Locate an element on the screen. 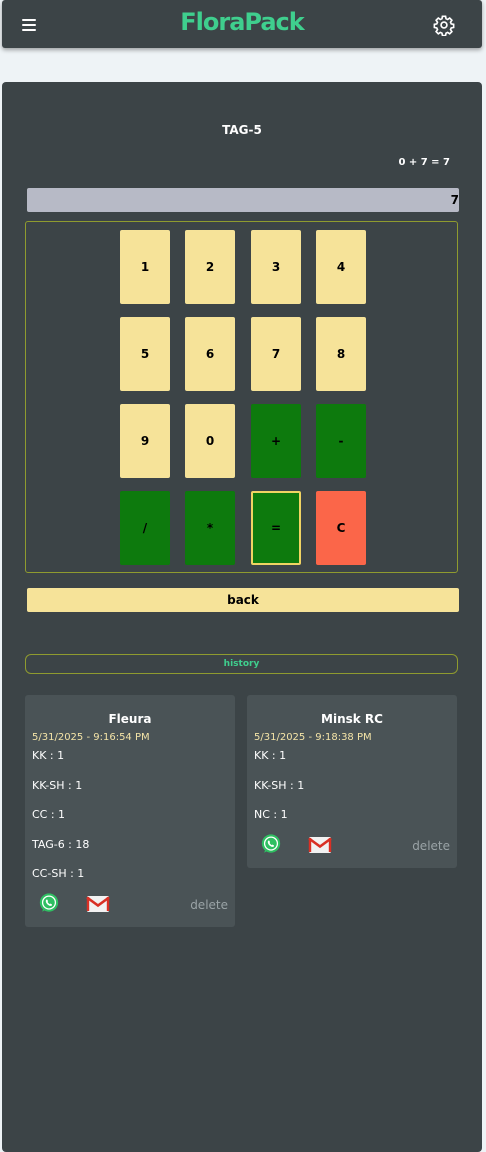 This screenshot has height=1152, width=486. gear-icon is located at coordinates (444, 26).